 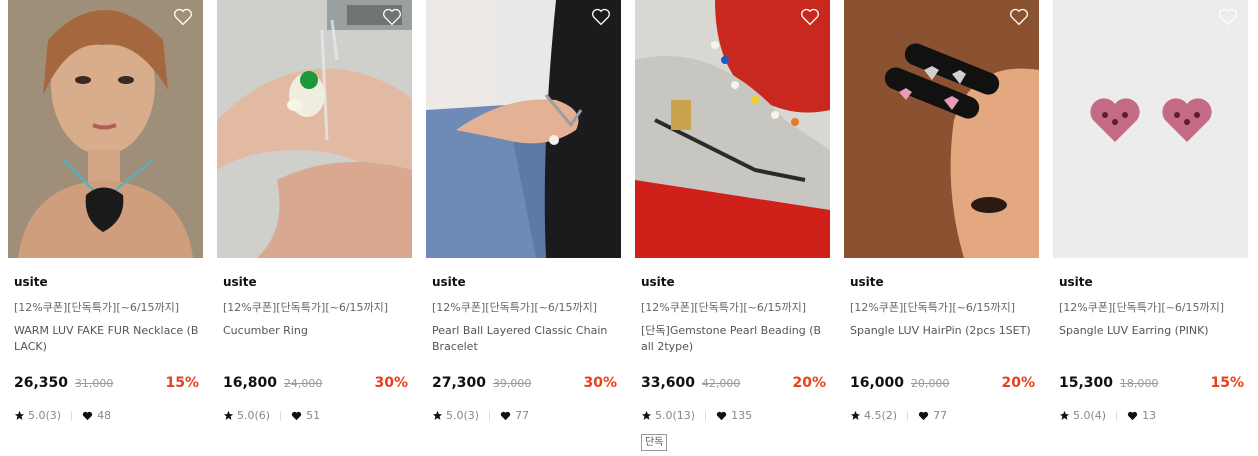 What do you see at coordinates (1090, 415) in the screenshot?
I see `rating-value: 5.0(4)` at bounding box center [1090, 415].